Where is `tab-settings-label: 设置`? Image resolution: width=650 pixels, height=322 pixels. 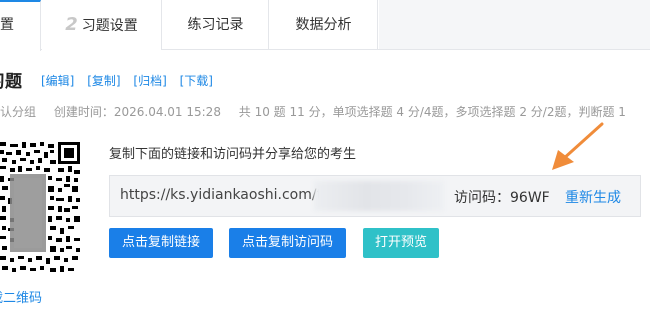 tab-settings-label: 设置 is located at coordinates (7, 25).